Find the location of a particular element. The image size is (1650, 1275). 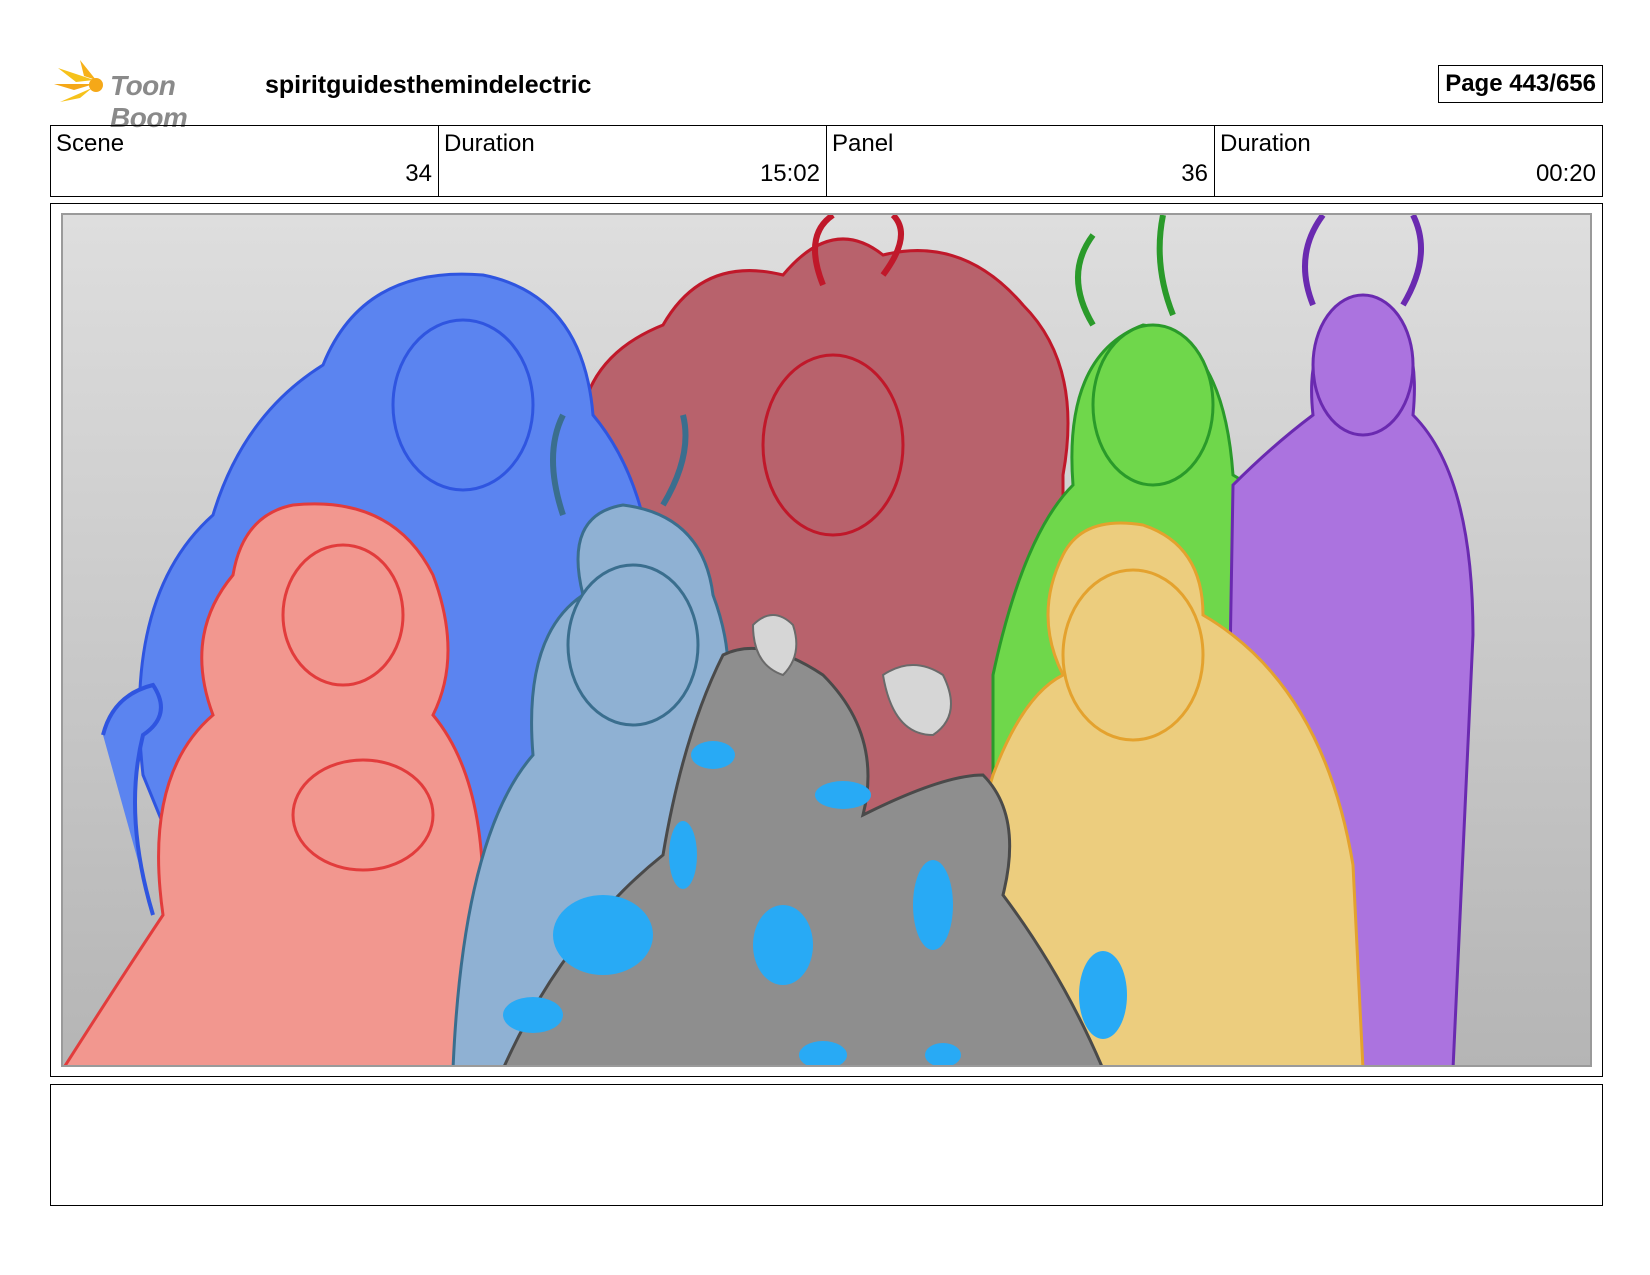

scene-duration-label: Duration is located at coordinates (489, 143).